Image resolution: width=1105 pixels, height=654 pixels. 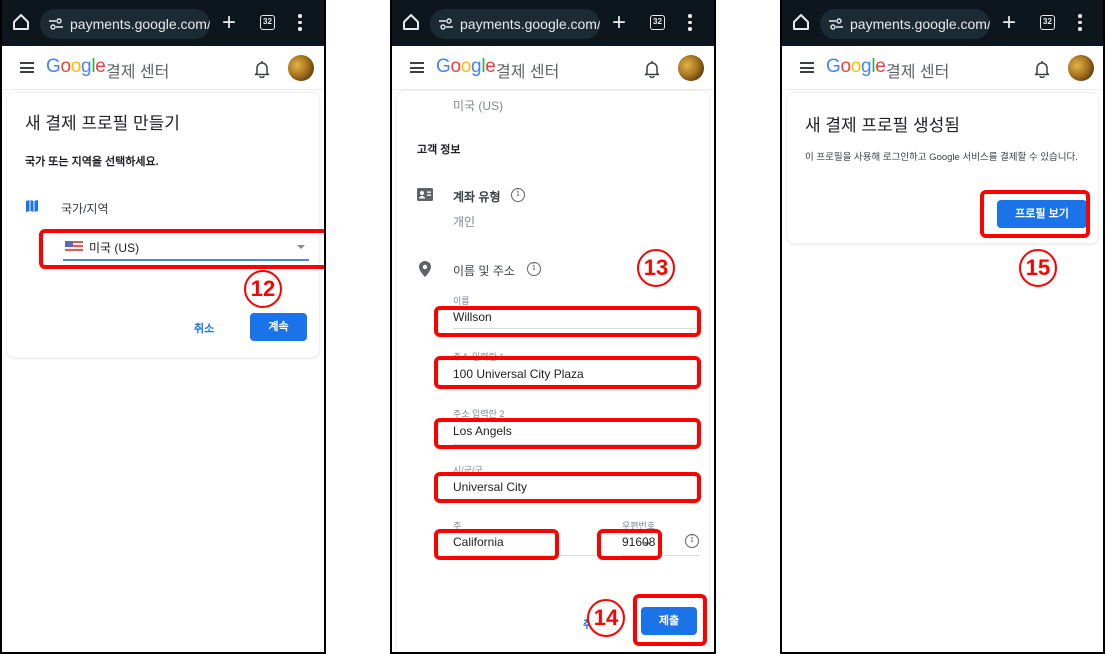 What do you see at coordinates (461, 301) in the screenshot?
I see `name-label: 이름` at bounding box center [461, 301].